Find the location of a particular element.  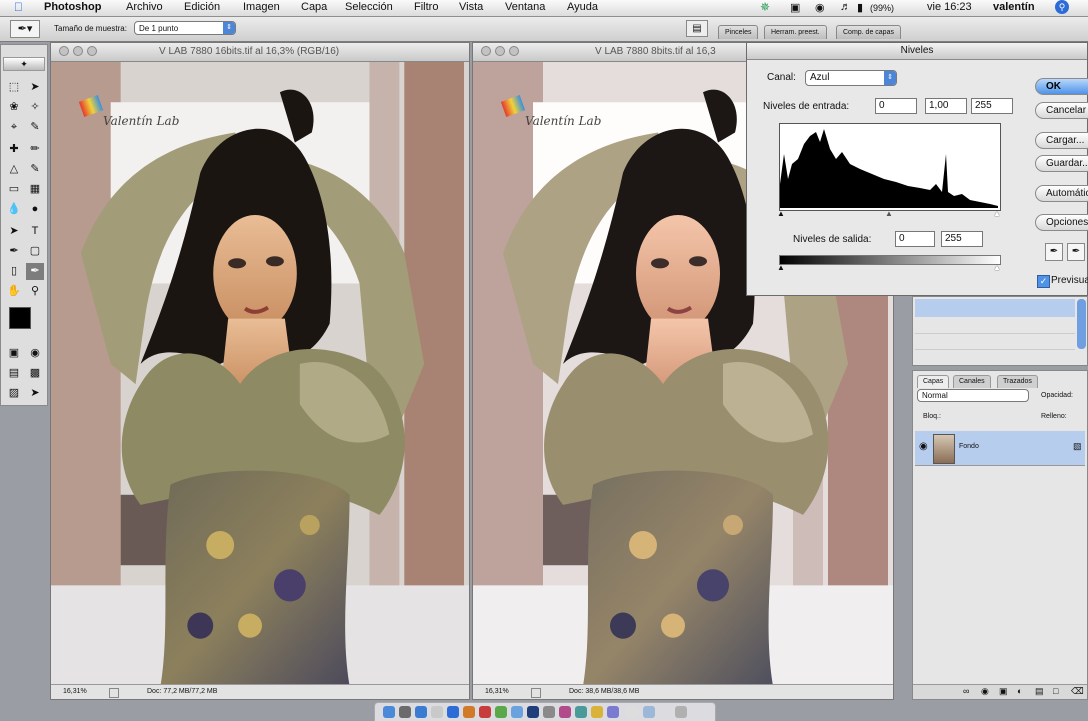

standard-mode-icon: ▣ is located at coordinates (14, 353).